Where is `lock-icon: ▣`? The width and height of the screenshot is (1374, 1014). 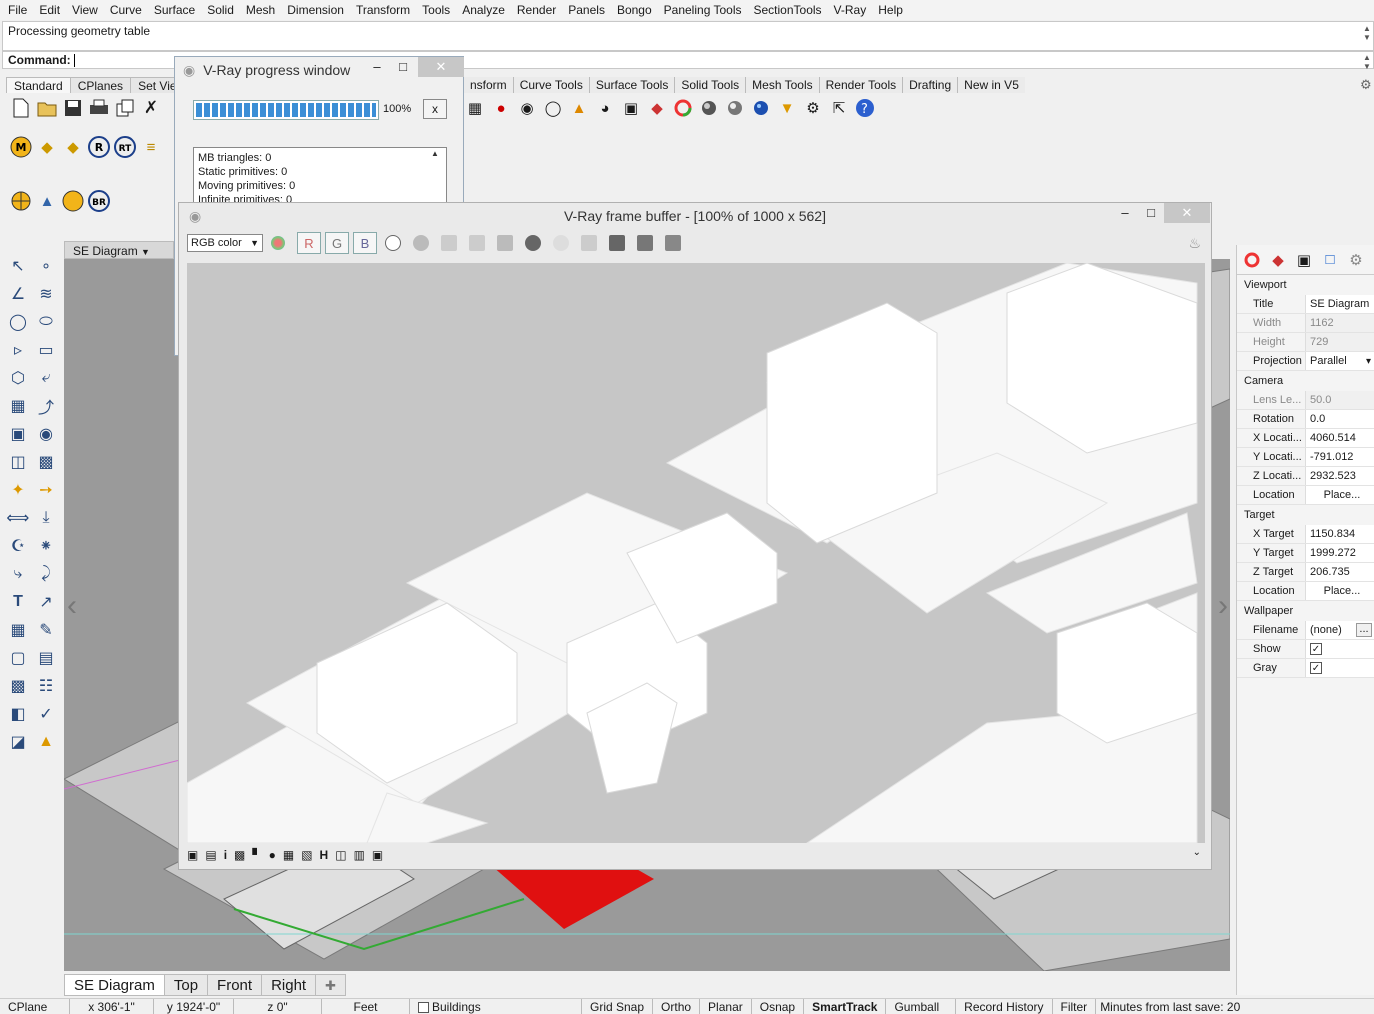 lock-icon: ▣ is located at coordinates (631, 108).